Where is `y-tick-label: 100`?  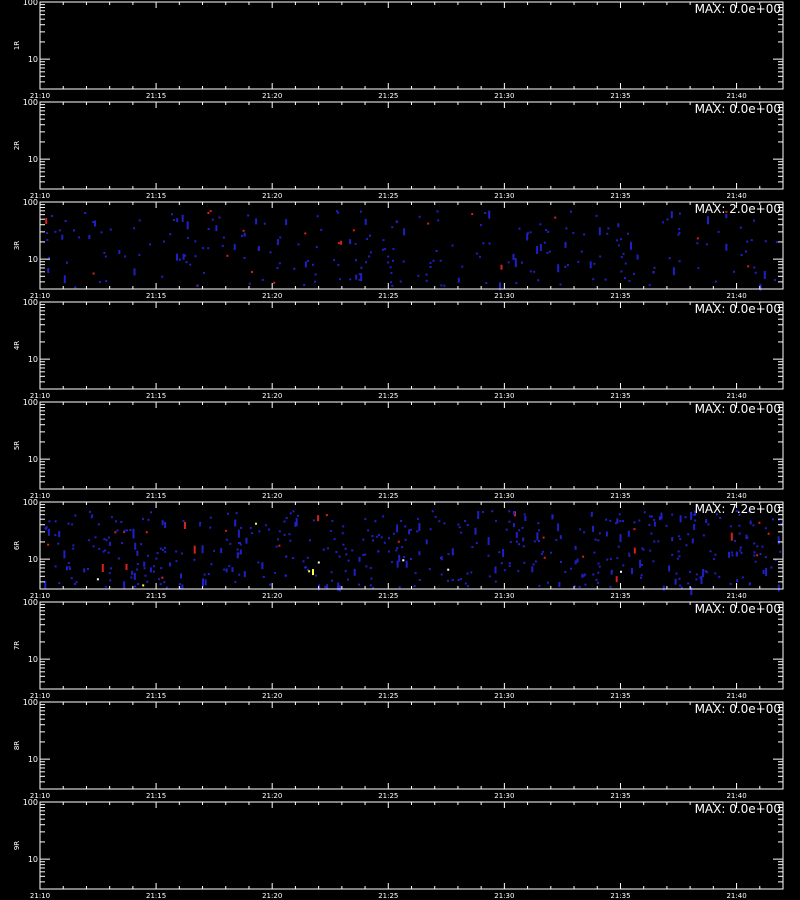
y-tick-label: 100 is located at coordinates (30, 302).